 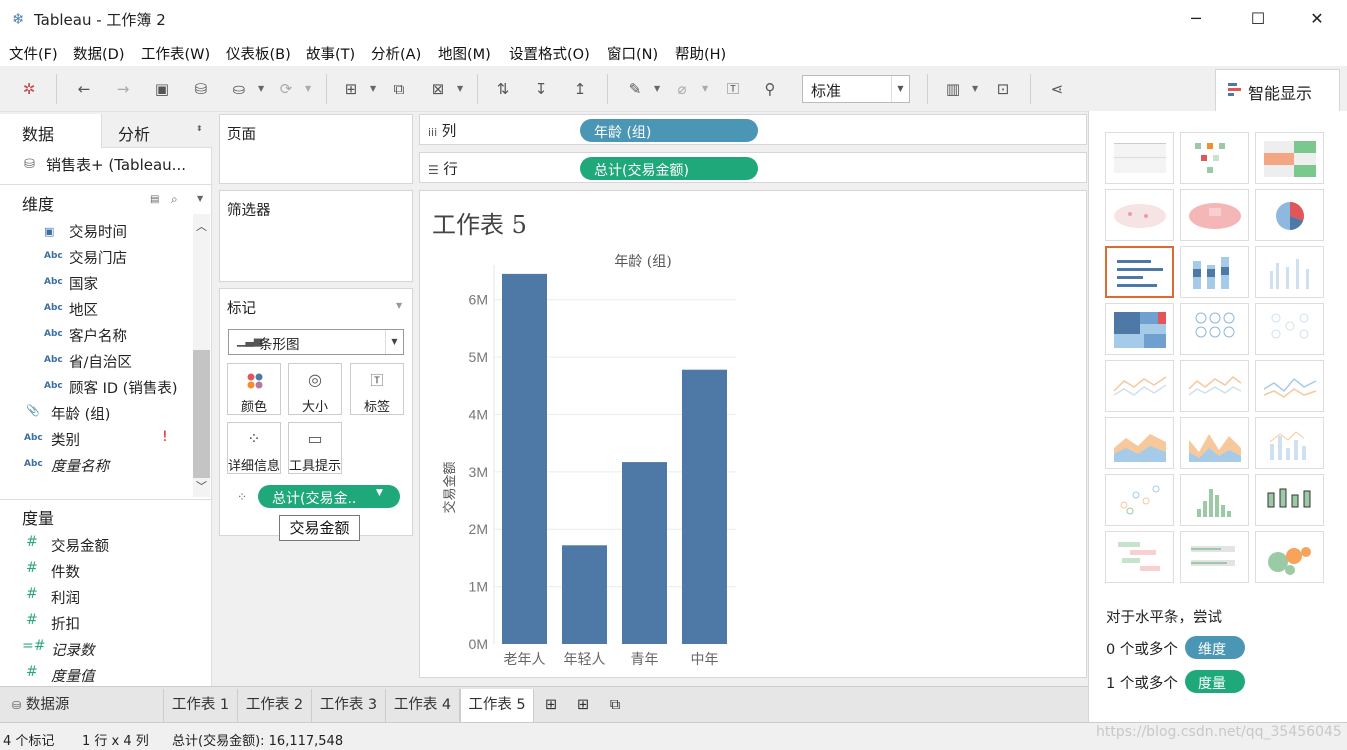 I want to click on forward-icon: →, so click(x=123, y=89).